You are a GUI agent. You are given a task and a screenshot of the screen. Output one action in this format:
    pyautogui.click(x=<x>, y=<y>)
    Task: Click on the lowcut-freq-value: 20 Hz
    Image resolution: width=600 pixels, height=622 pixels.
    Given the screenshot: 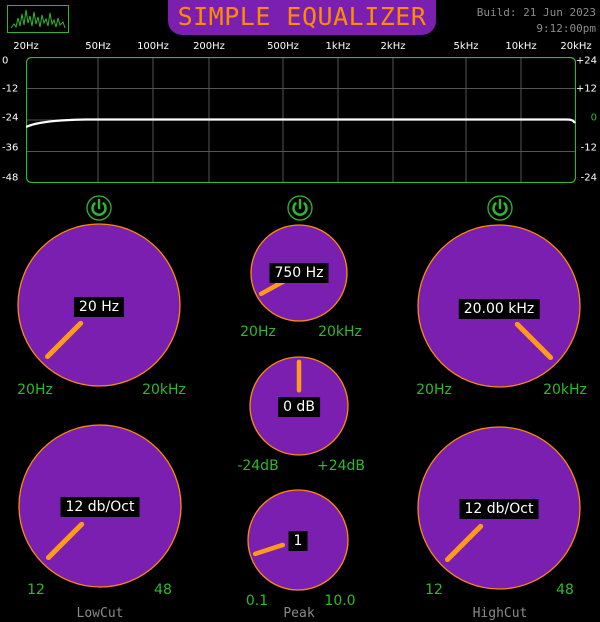 What is the action you would take?
    pyautogui.click(x=99, y=307)
    